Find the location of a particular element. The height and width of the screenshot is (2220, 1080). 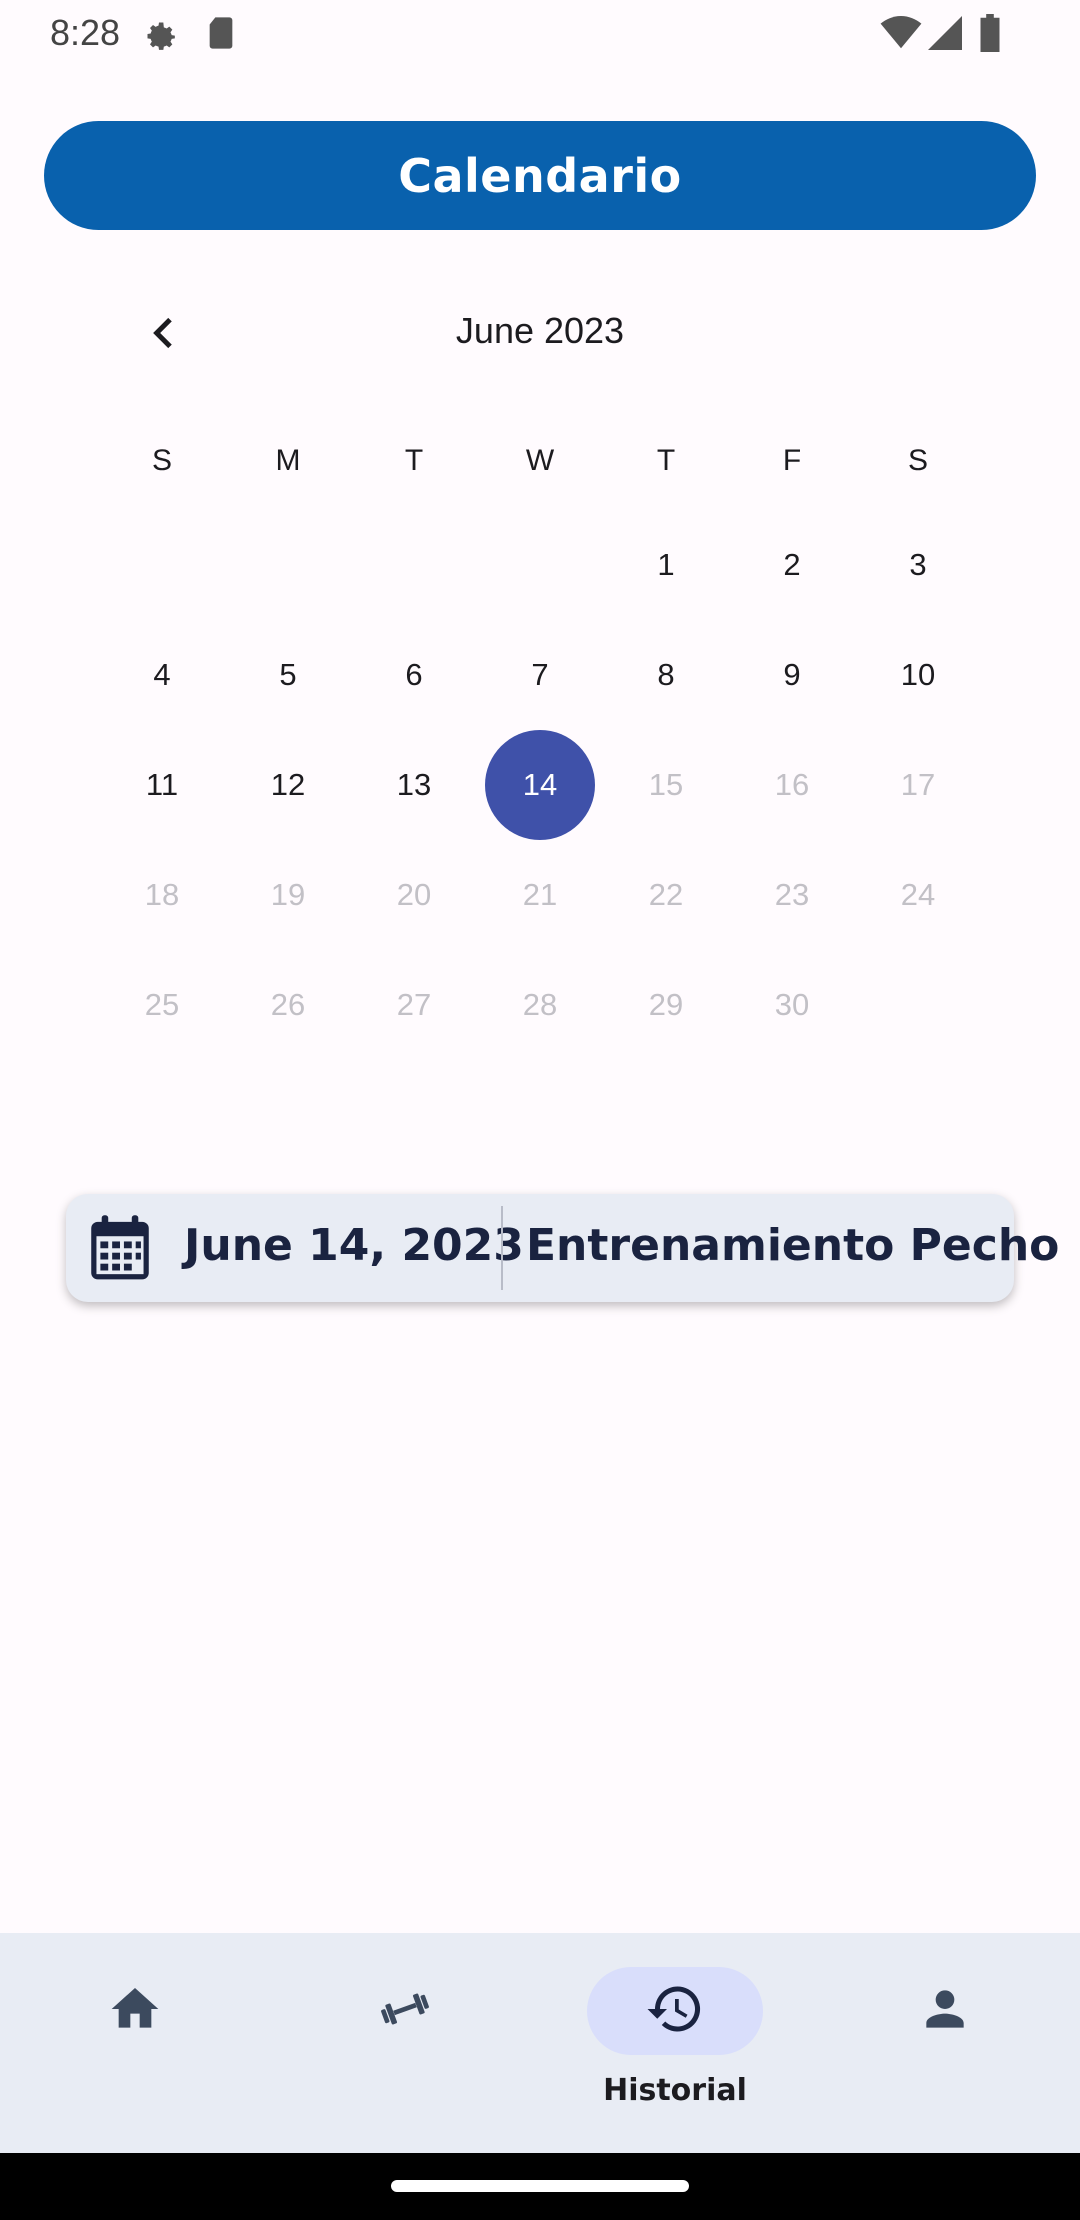

calendar-day: 29 is located at coordinates (666, 1004).